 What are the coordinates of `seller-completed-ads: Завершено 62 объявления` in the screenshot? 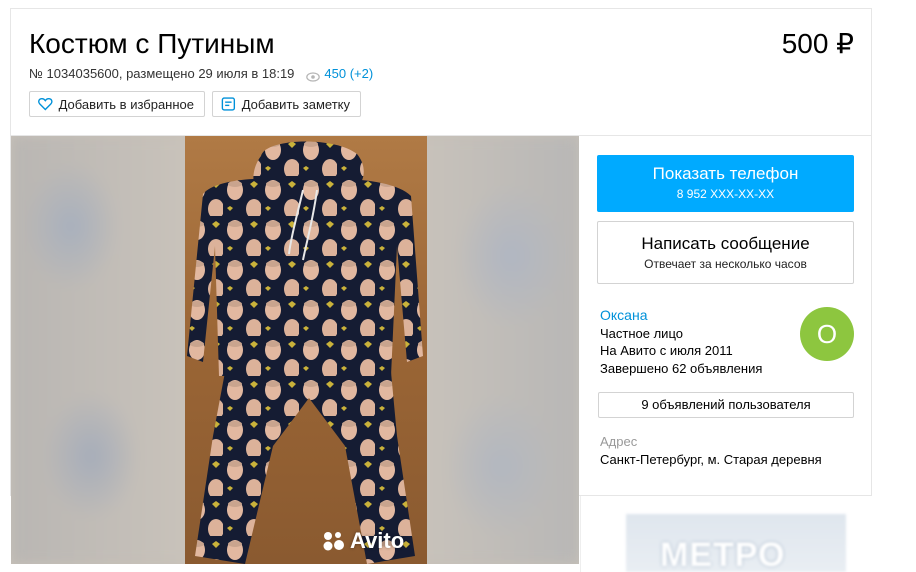 It's located at (681, 368).